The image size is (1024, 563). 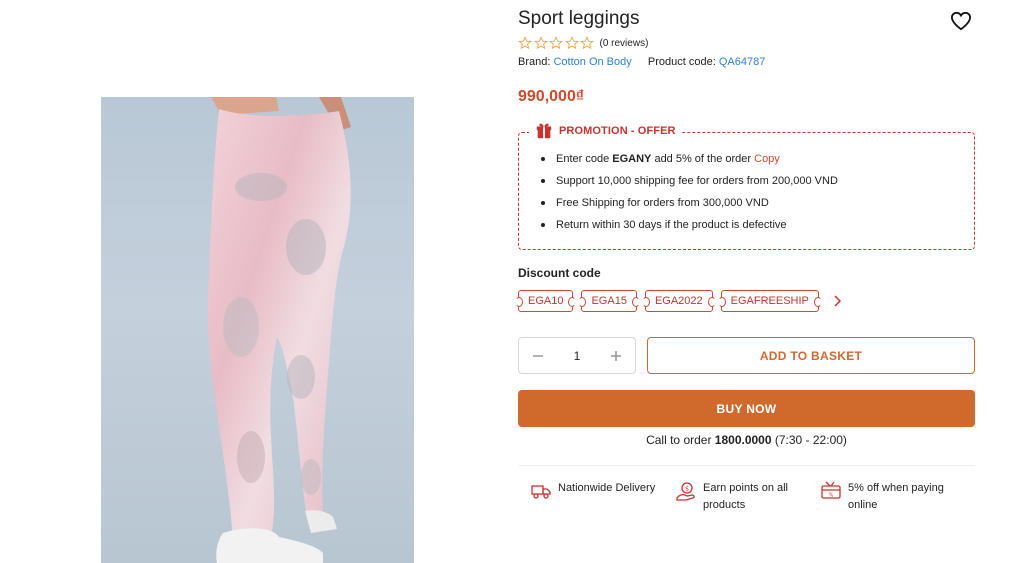 I want to click on discount-code-label: Discount code, so click(x=559, y=273).